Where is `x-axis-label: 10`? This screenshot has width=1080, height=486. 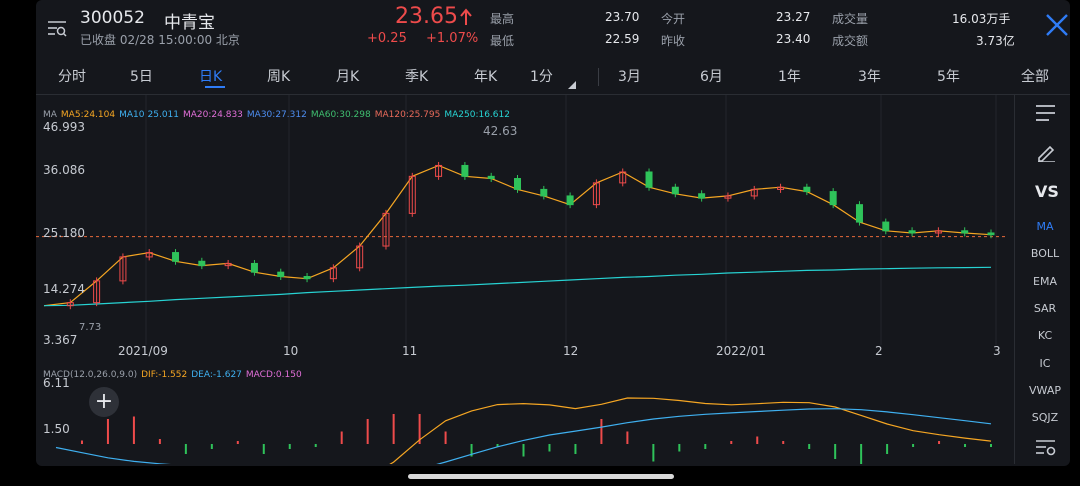 x-axis-label: 10 is located at coordinates (291, 351).